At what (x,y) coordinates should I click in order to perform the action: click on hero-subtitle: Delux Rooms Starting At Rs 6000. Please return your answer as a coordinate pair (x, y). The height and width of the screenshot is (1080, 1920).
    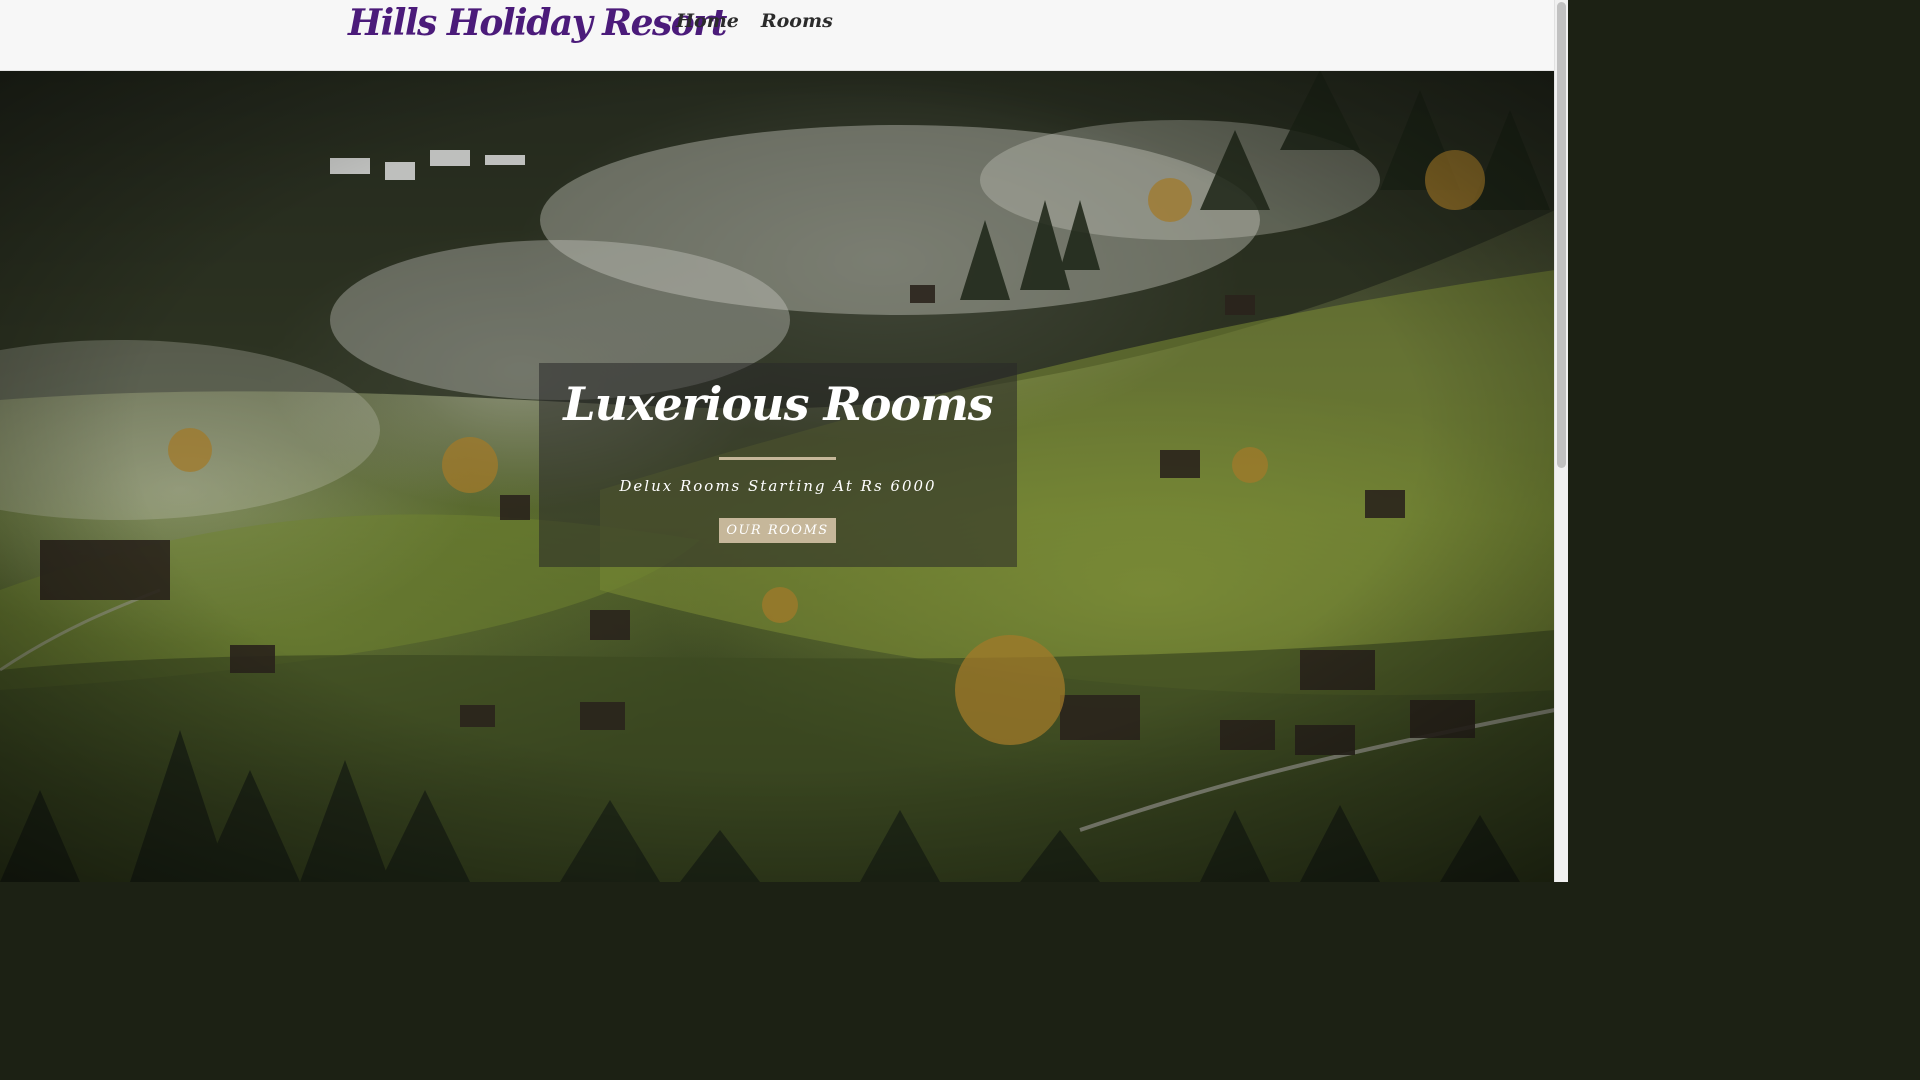
    Looking at the image, I should click on (778, 486).